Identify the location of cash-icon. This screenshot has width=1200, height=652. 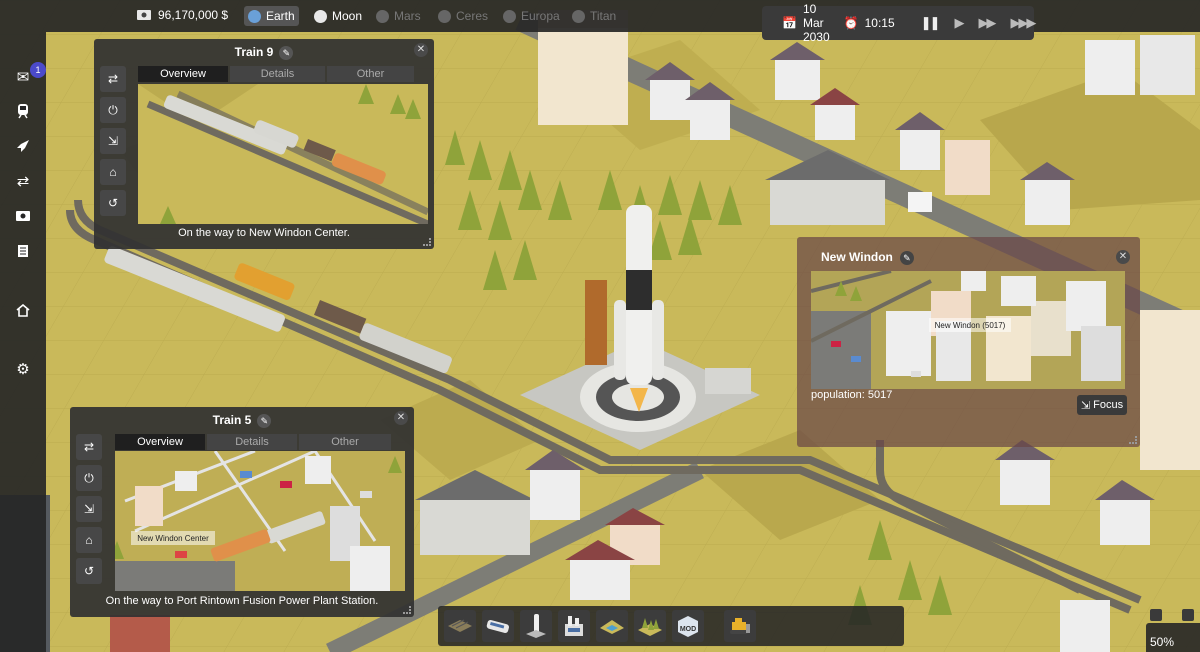
(144, 15).